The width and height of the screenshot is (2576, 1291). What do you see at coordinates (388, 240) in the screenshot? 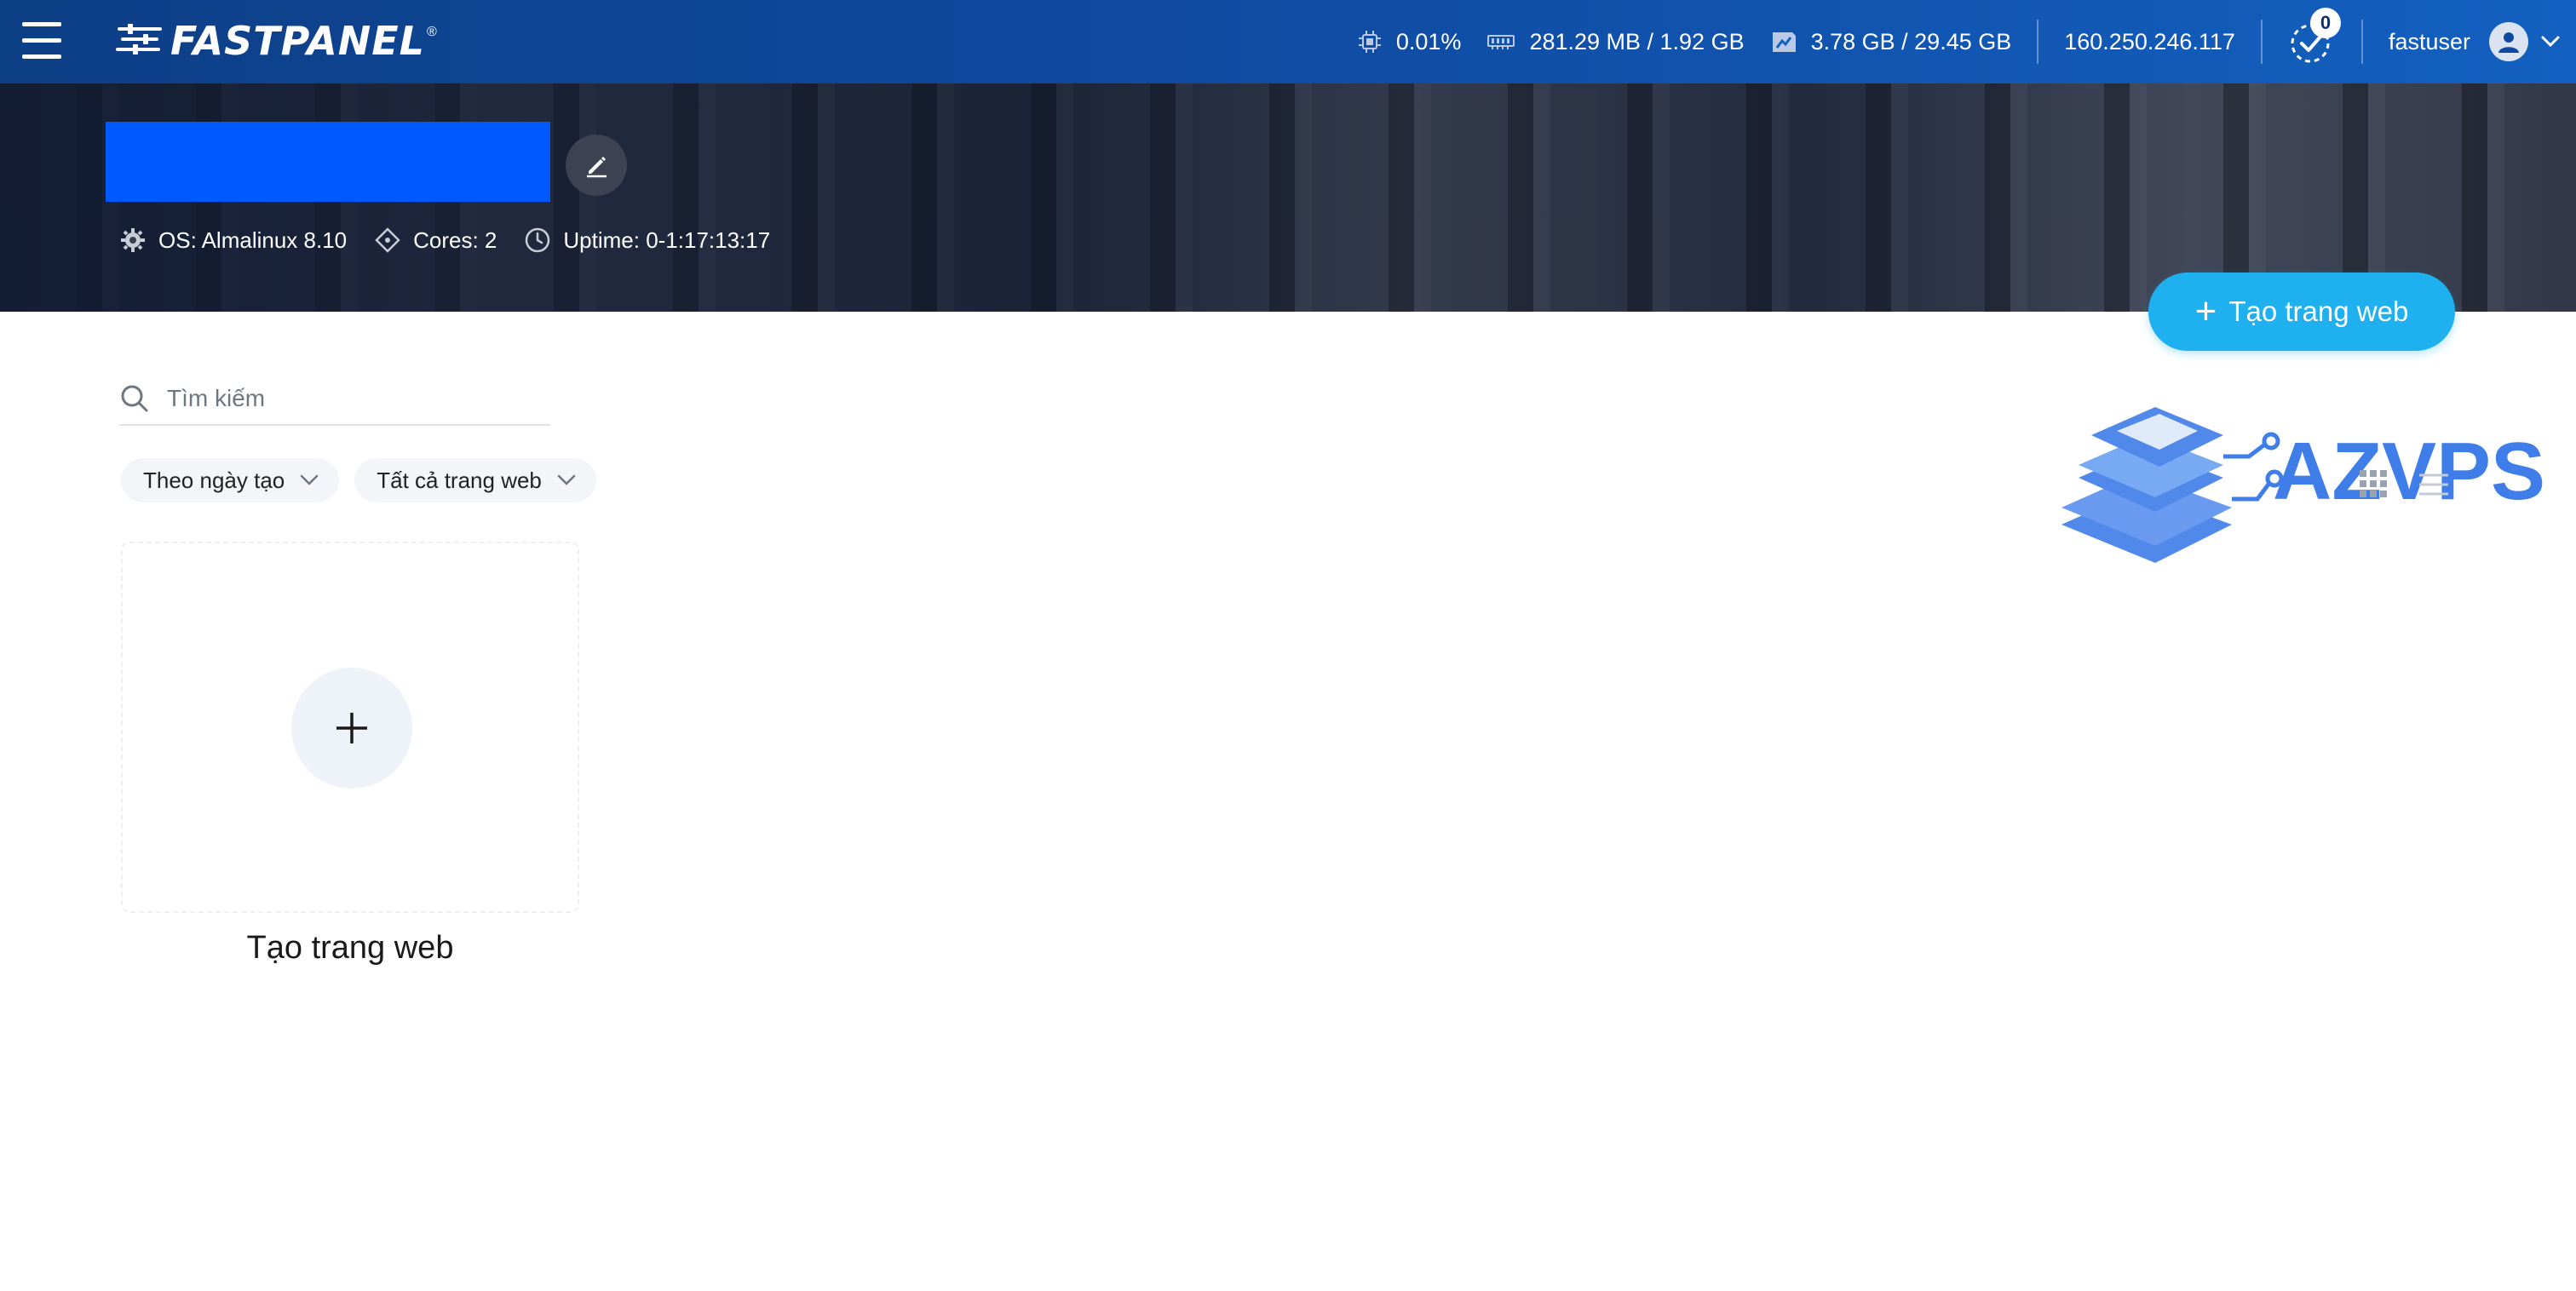
I see `diamond-icon` at bounding box center [388, 240].